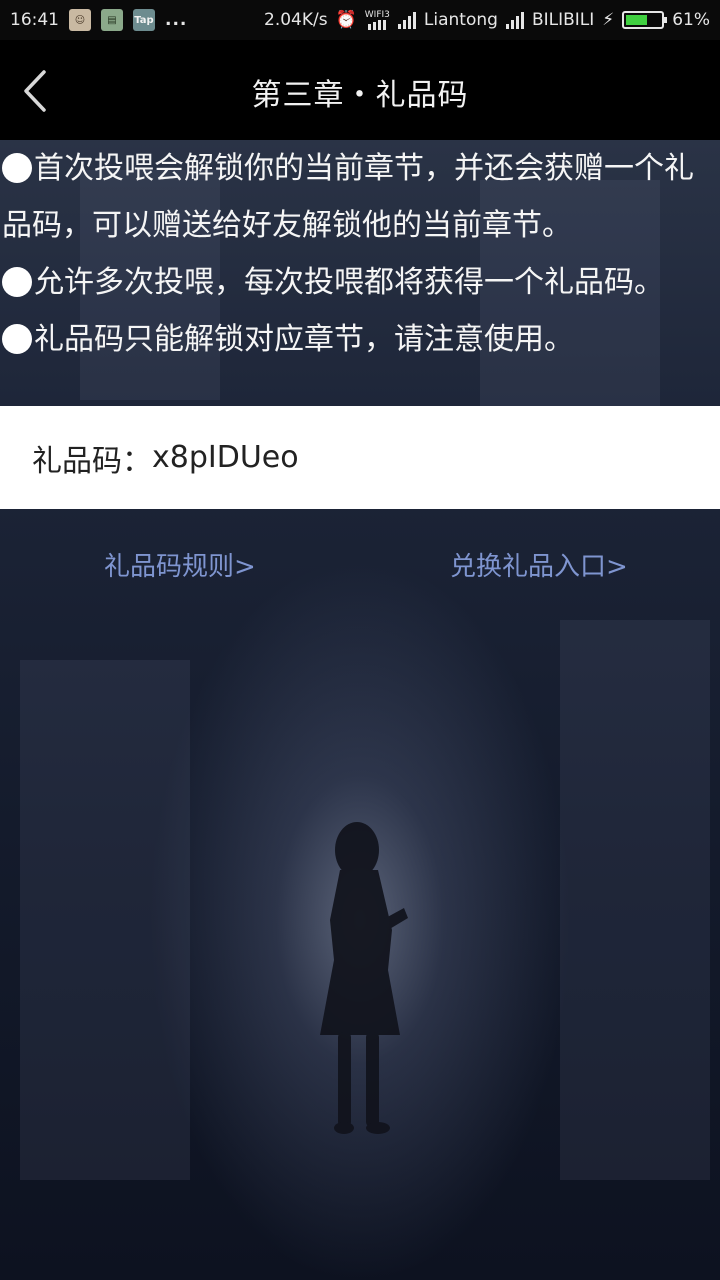  Describe the element at coordinates (360, 339) in the screenshot. I see `rule-item: 礼品码只能解锁对应章节，请注意使用。` at that location.